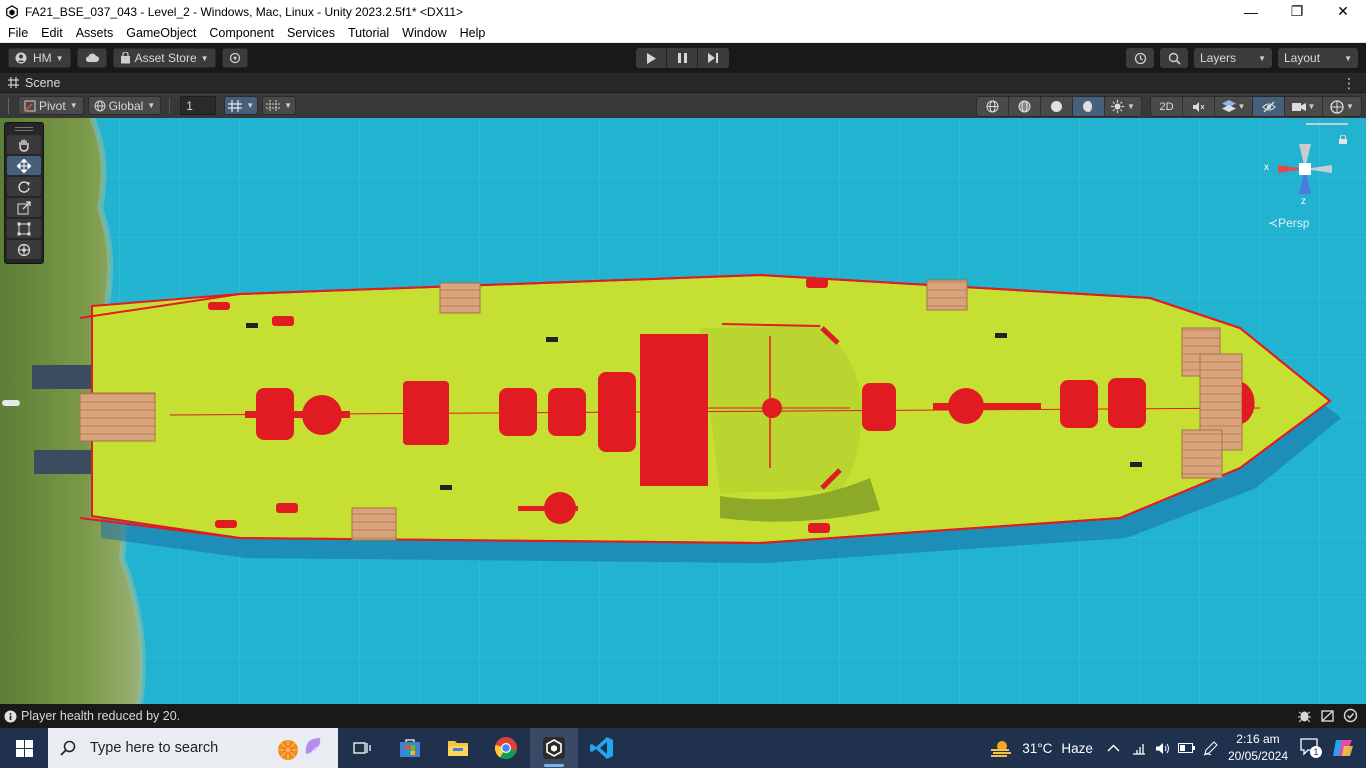  What do you see at coordinates (1303, 177) in the screenshot?
I see `orientation-gizmo: x z ≺Persp` at bounding box center [1303, 177].